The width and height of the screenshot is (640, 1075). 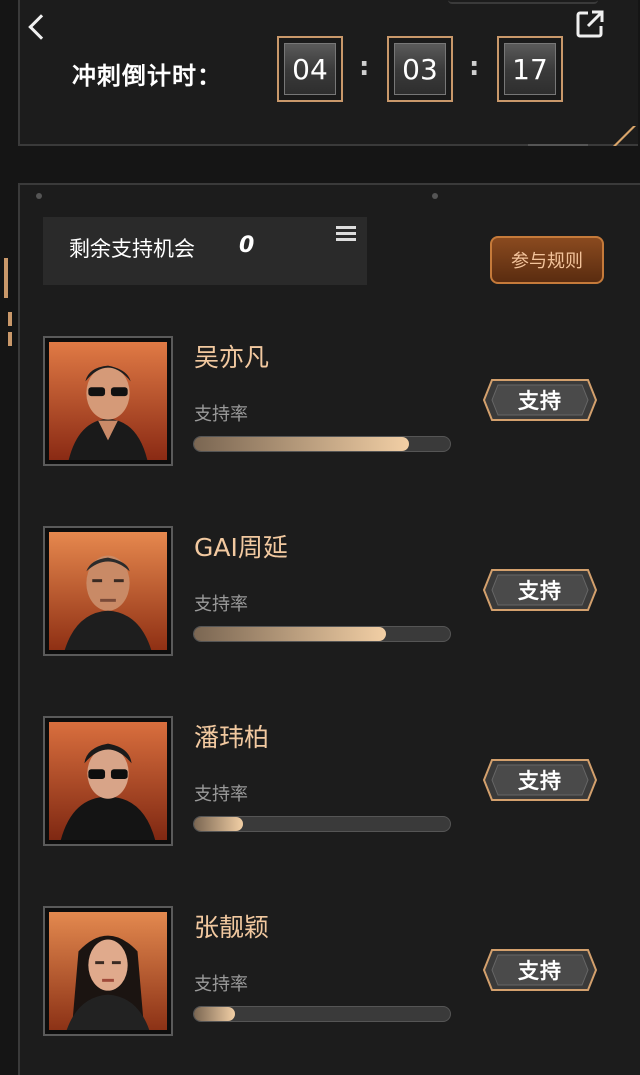 What do you see at coordinates (320, 411) in the screenshot?
I see `candidate-row: 吴亦凡 支持率 支持` at bounding box center [320, 411].